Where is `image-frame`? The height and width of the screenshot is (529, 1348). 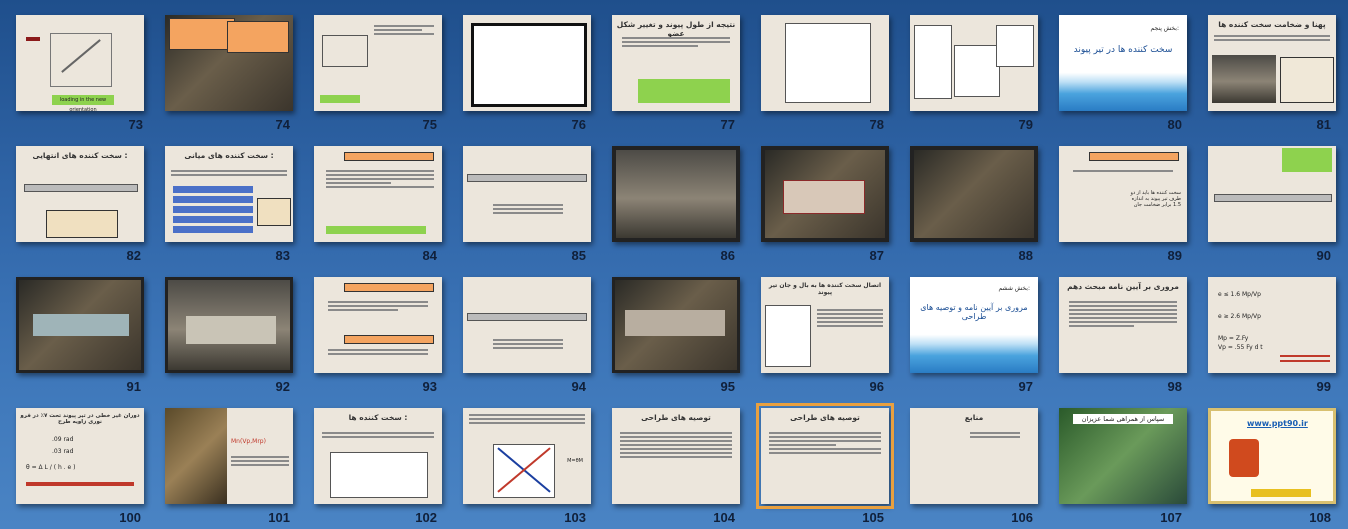 image-frame is located at coordinates (529, 65).